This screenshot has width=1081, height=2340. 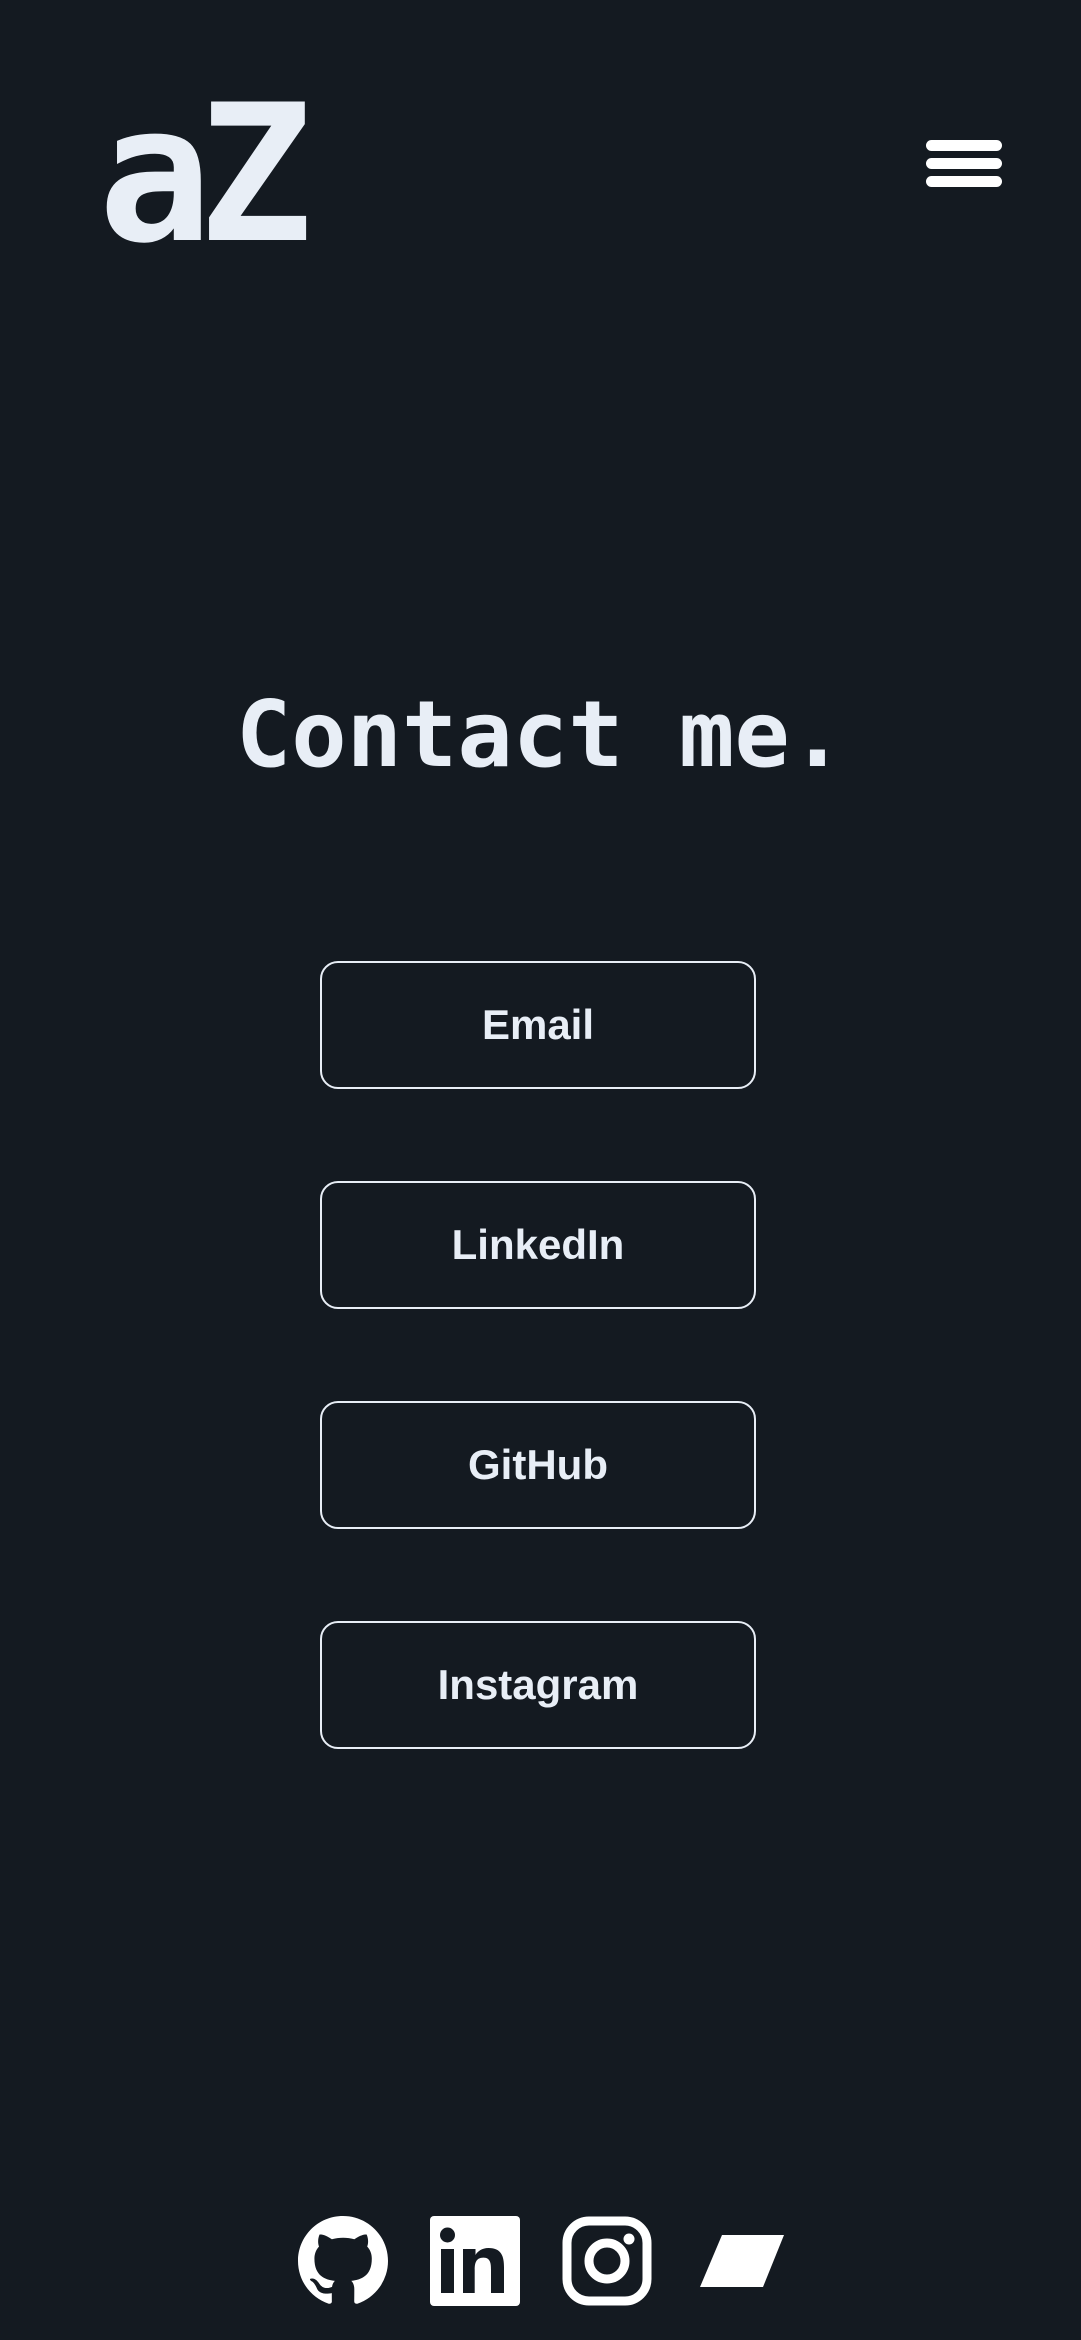 What do you see at coordinates (475, 2261) in the screenshot?
I see `linkedin-icon` at bounding box center [475, 2261].